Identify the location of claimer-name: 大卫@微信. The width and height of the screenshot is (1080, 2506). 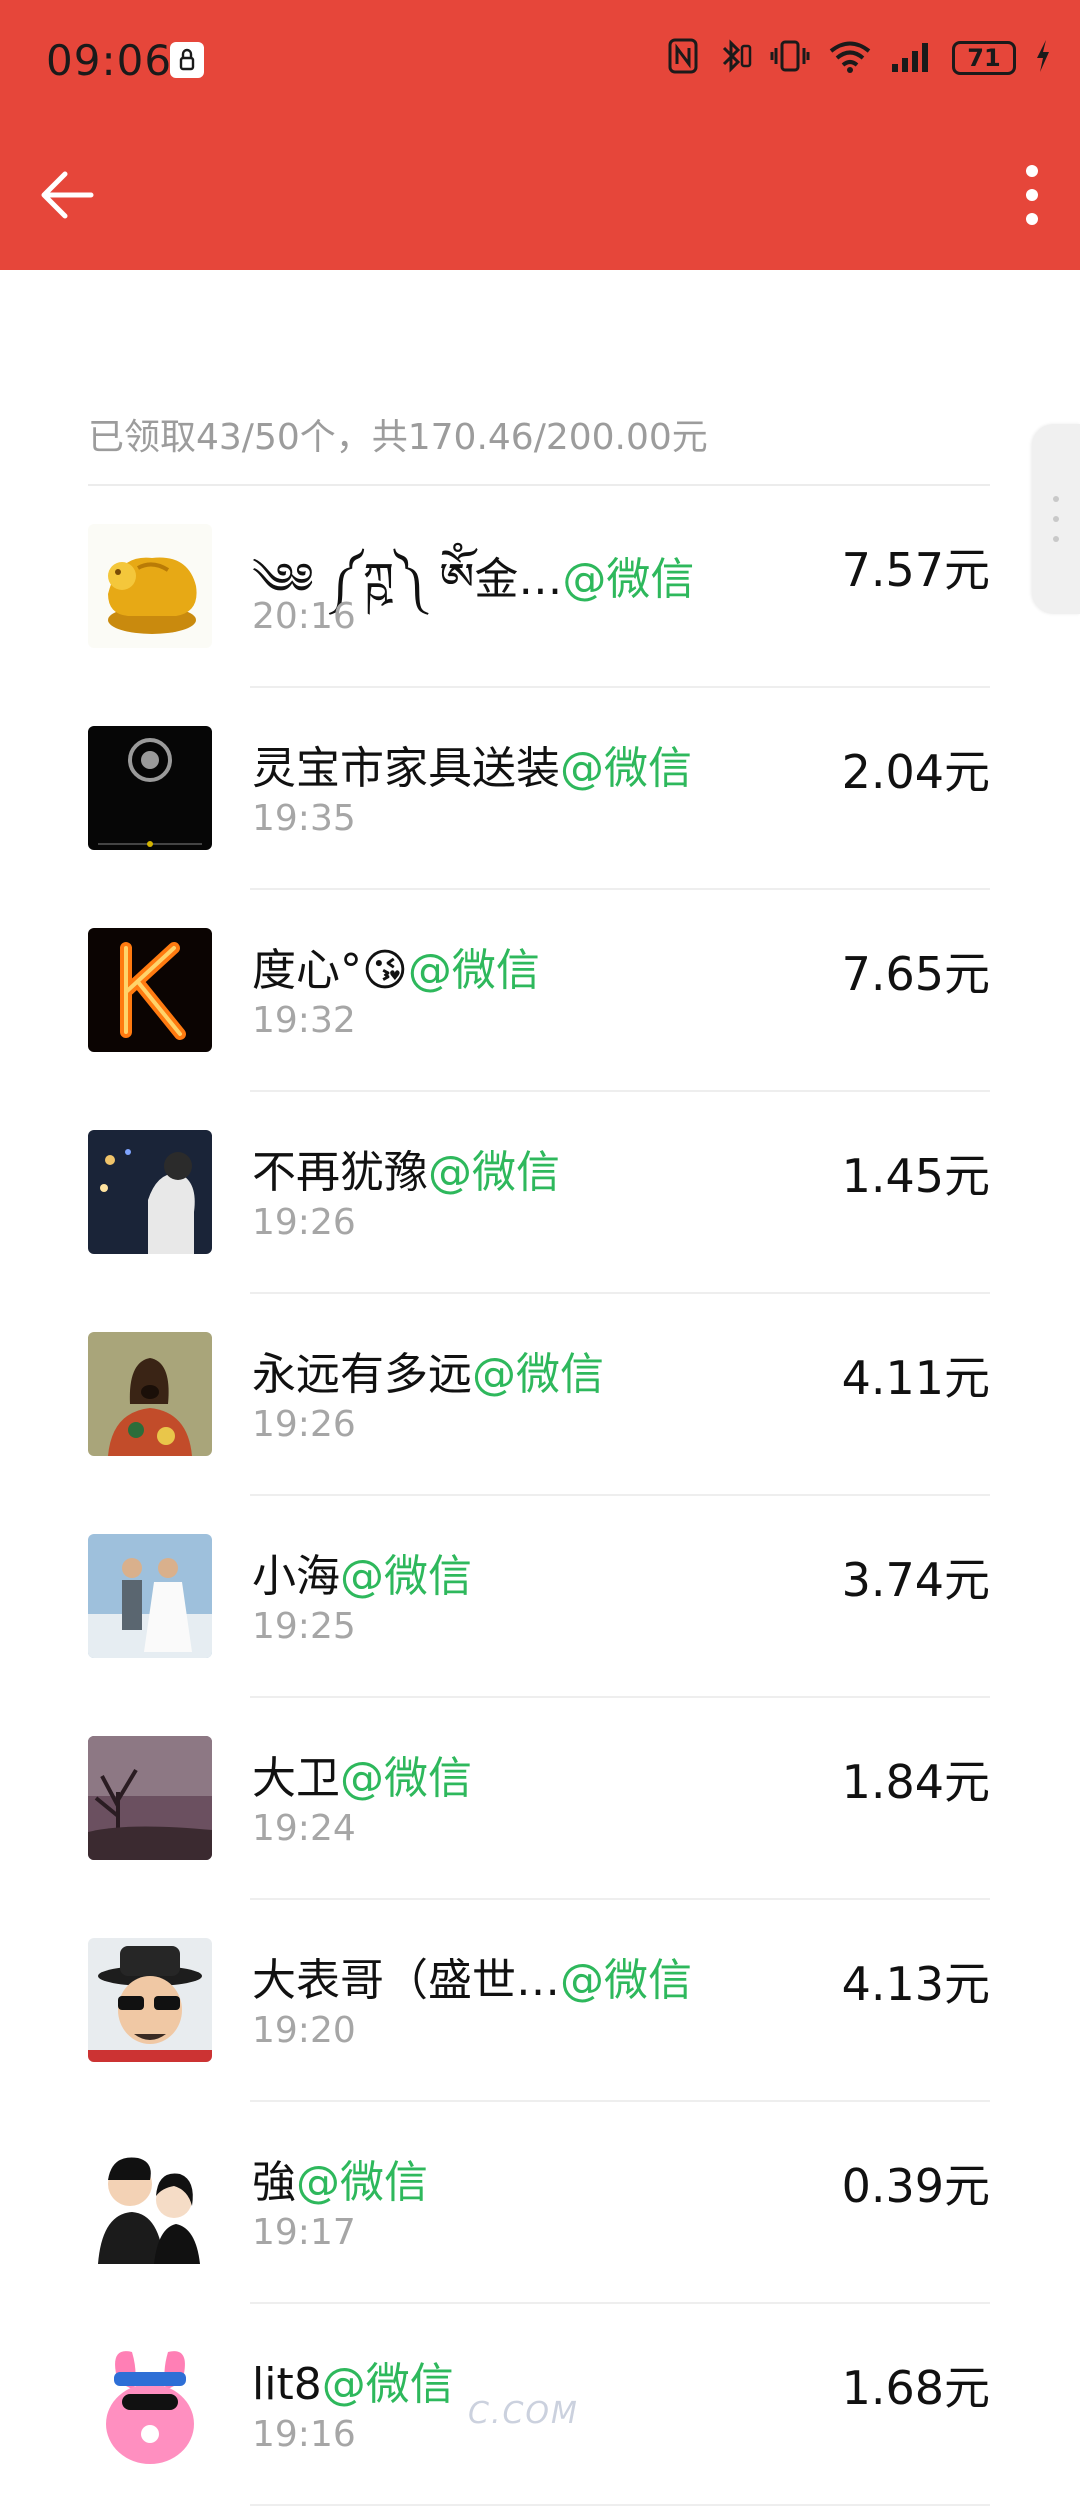
(362, 1774).